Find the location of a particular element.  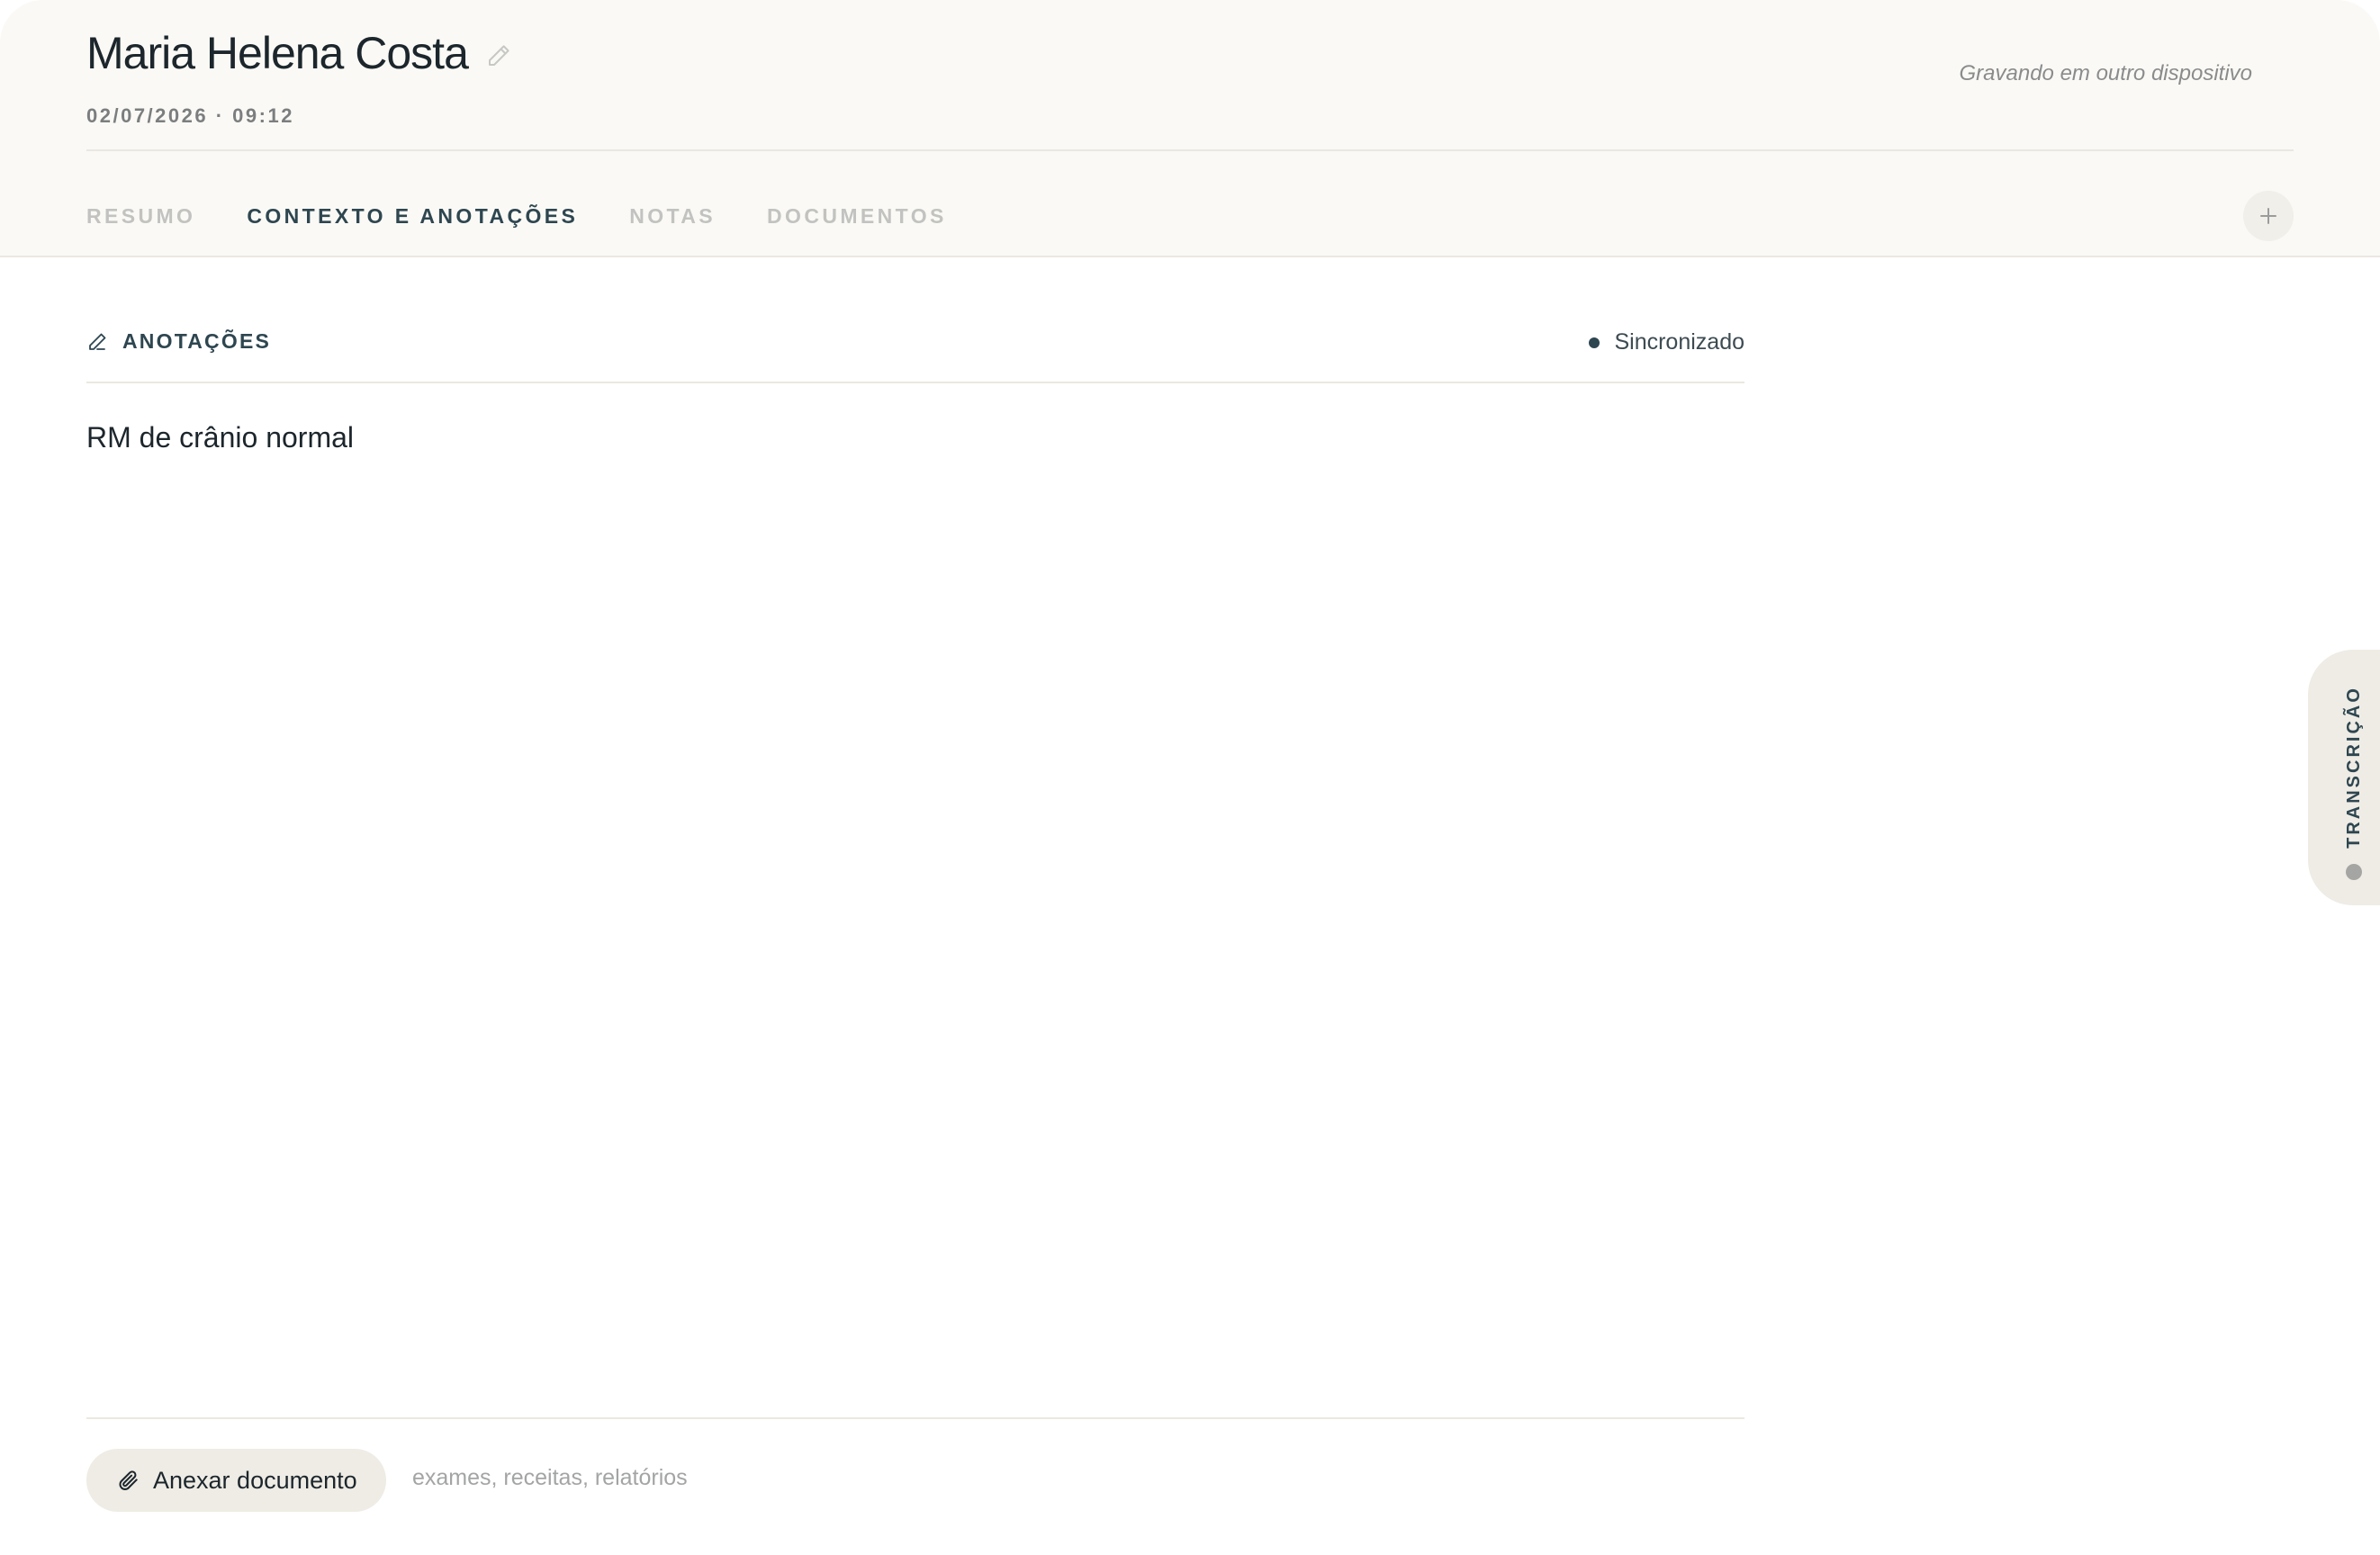

annotations-title-label: ANOTAÇÕES is located at coordinates (197, 341).